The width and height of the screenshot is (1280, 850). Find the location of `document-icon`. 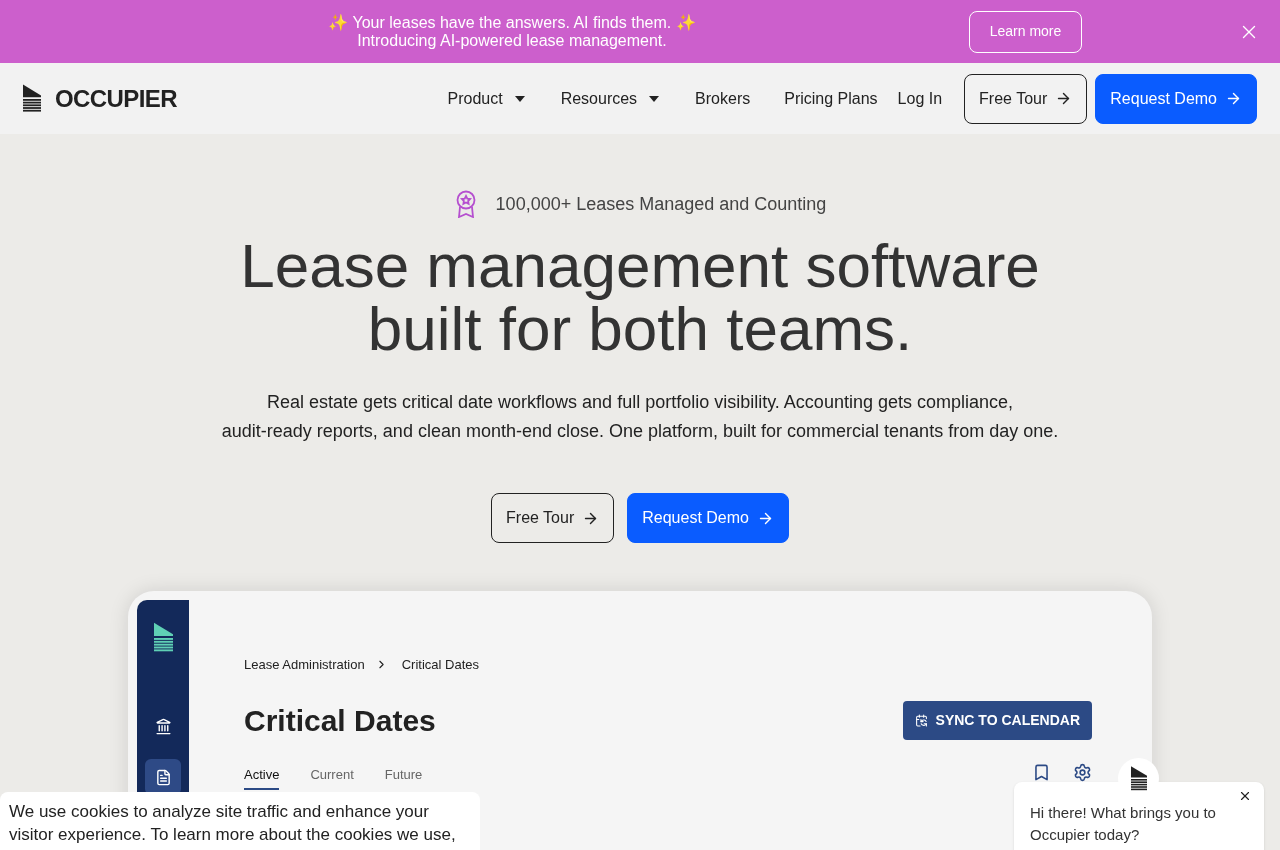

document-icon is located at coordinates (163, 777).